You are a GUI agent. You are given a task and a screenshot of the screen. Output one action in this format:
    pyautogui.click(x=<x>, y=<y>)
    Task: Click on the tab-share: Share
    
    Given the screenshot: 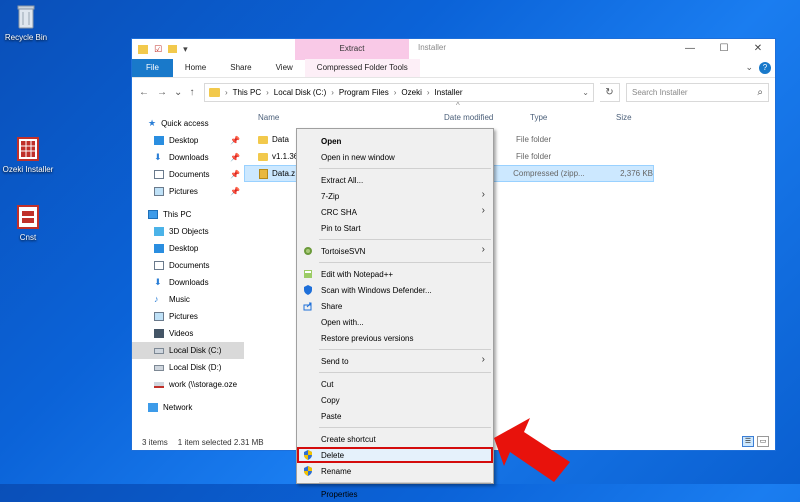 What is the action you would take?
    pyautogui.click(x=240, y=68)
    